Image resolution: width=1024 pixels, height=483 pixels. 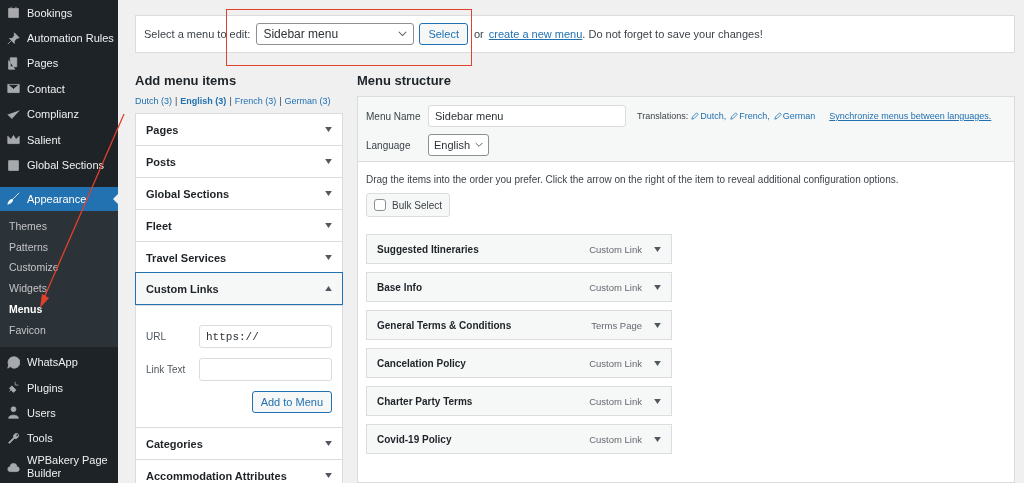 What do you see at coordinates (239, 471) in the screenshot?
I see `accordion-header: Accommodation Attributes` at bounding box center [239, 471].